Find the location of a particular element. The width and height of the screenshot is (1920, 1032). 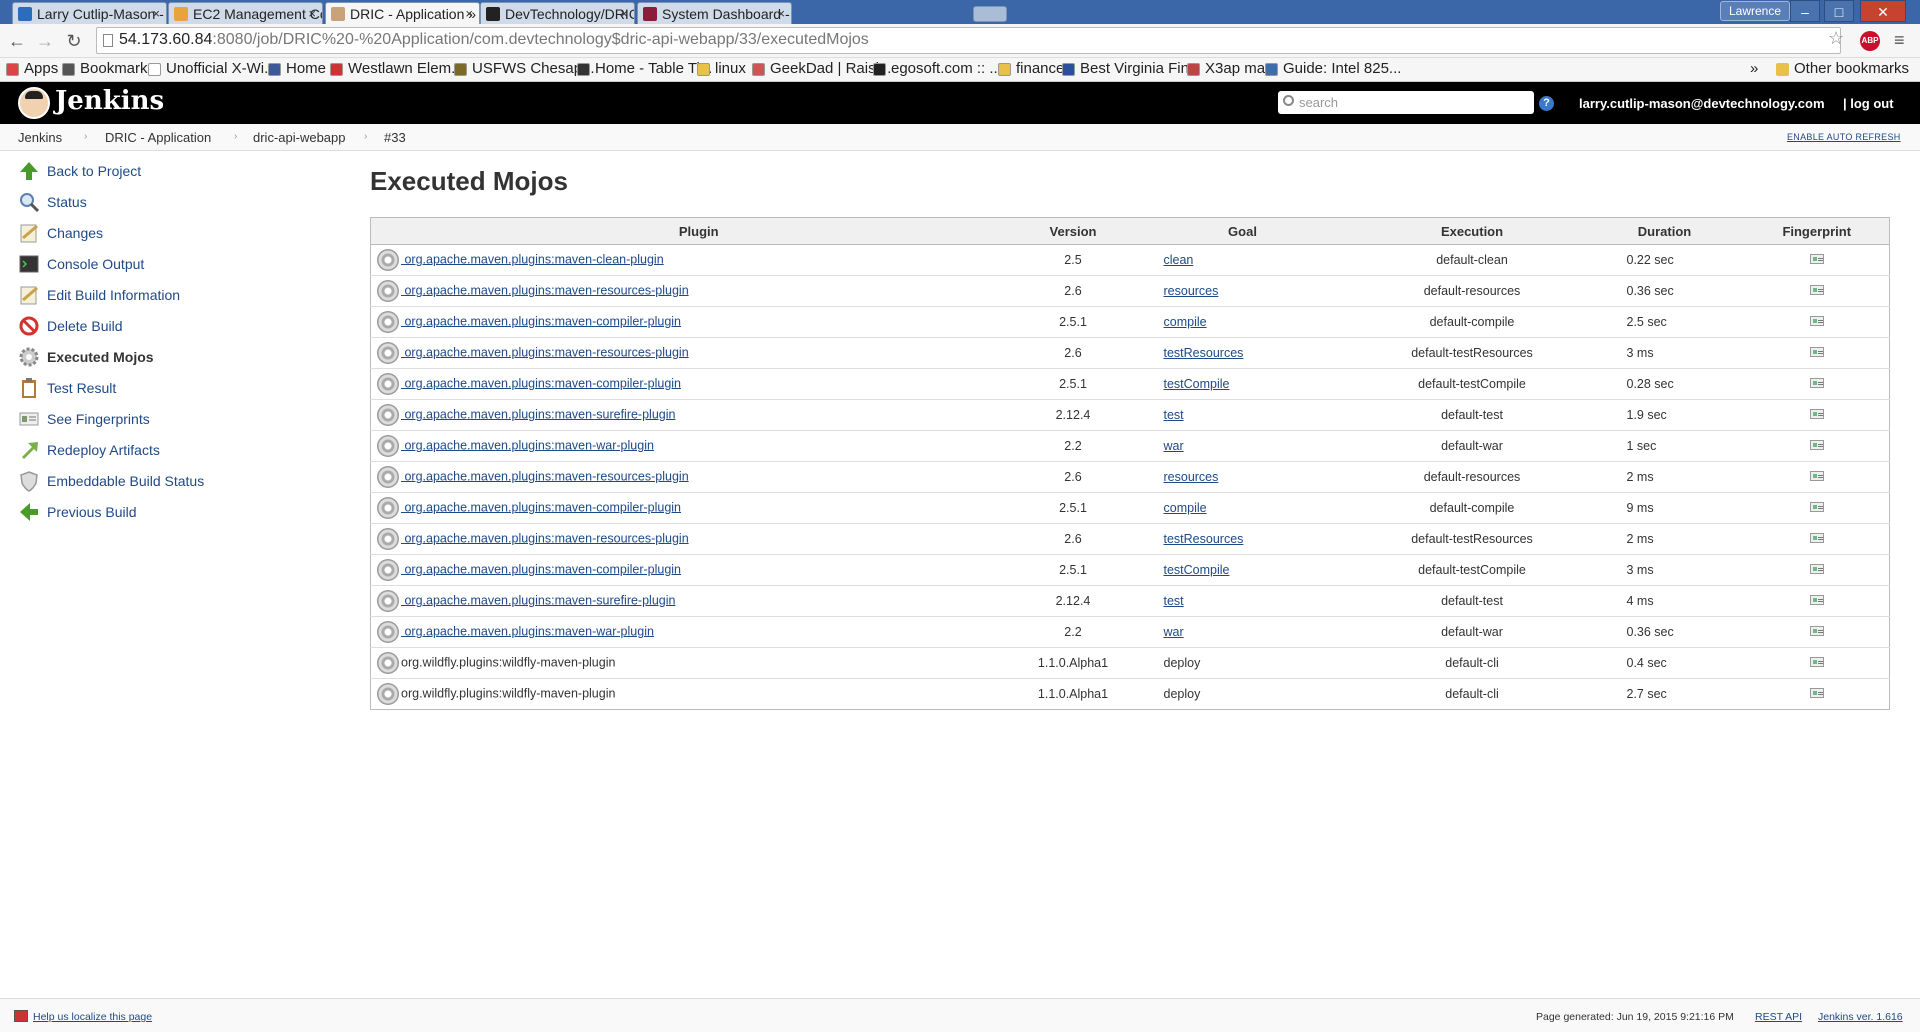

bookmarks-overflow: » is located at coordinates (1754, 68).